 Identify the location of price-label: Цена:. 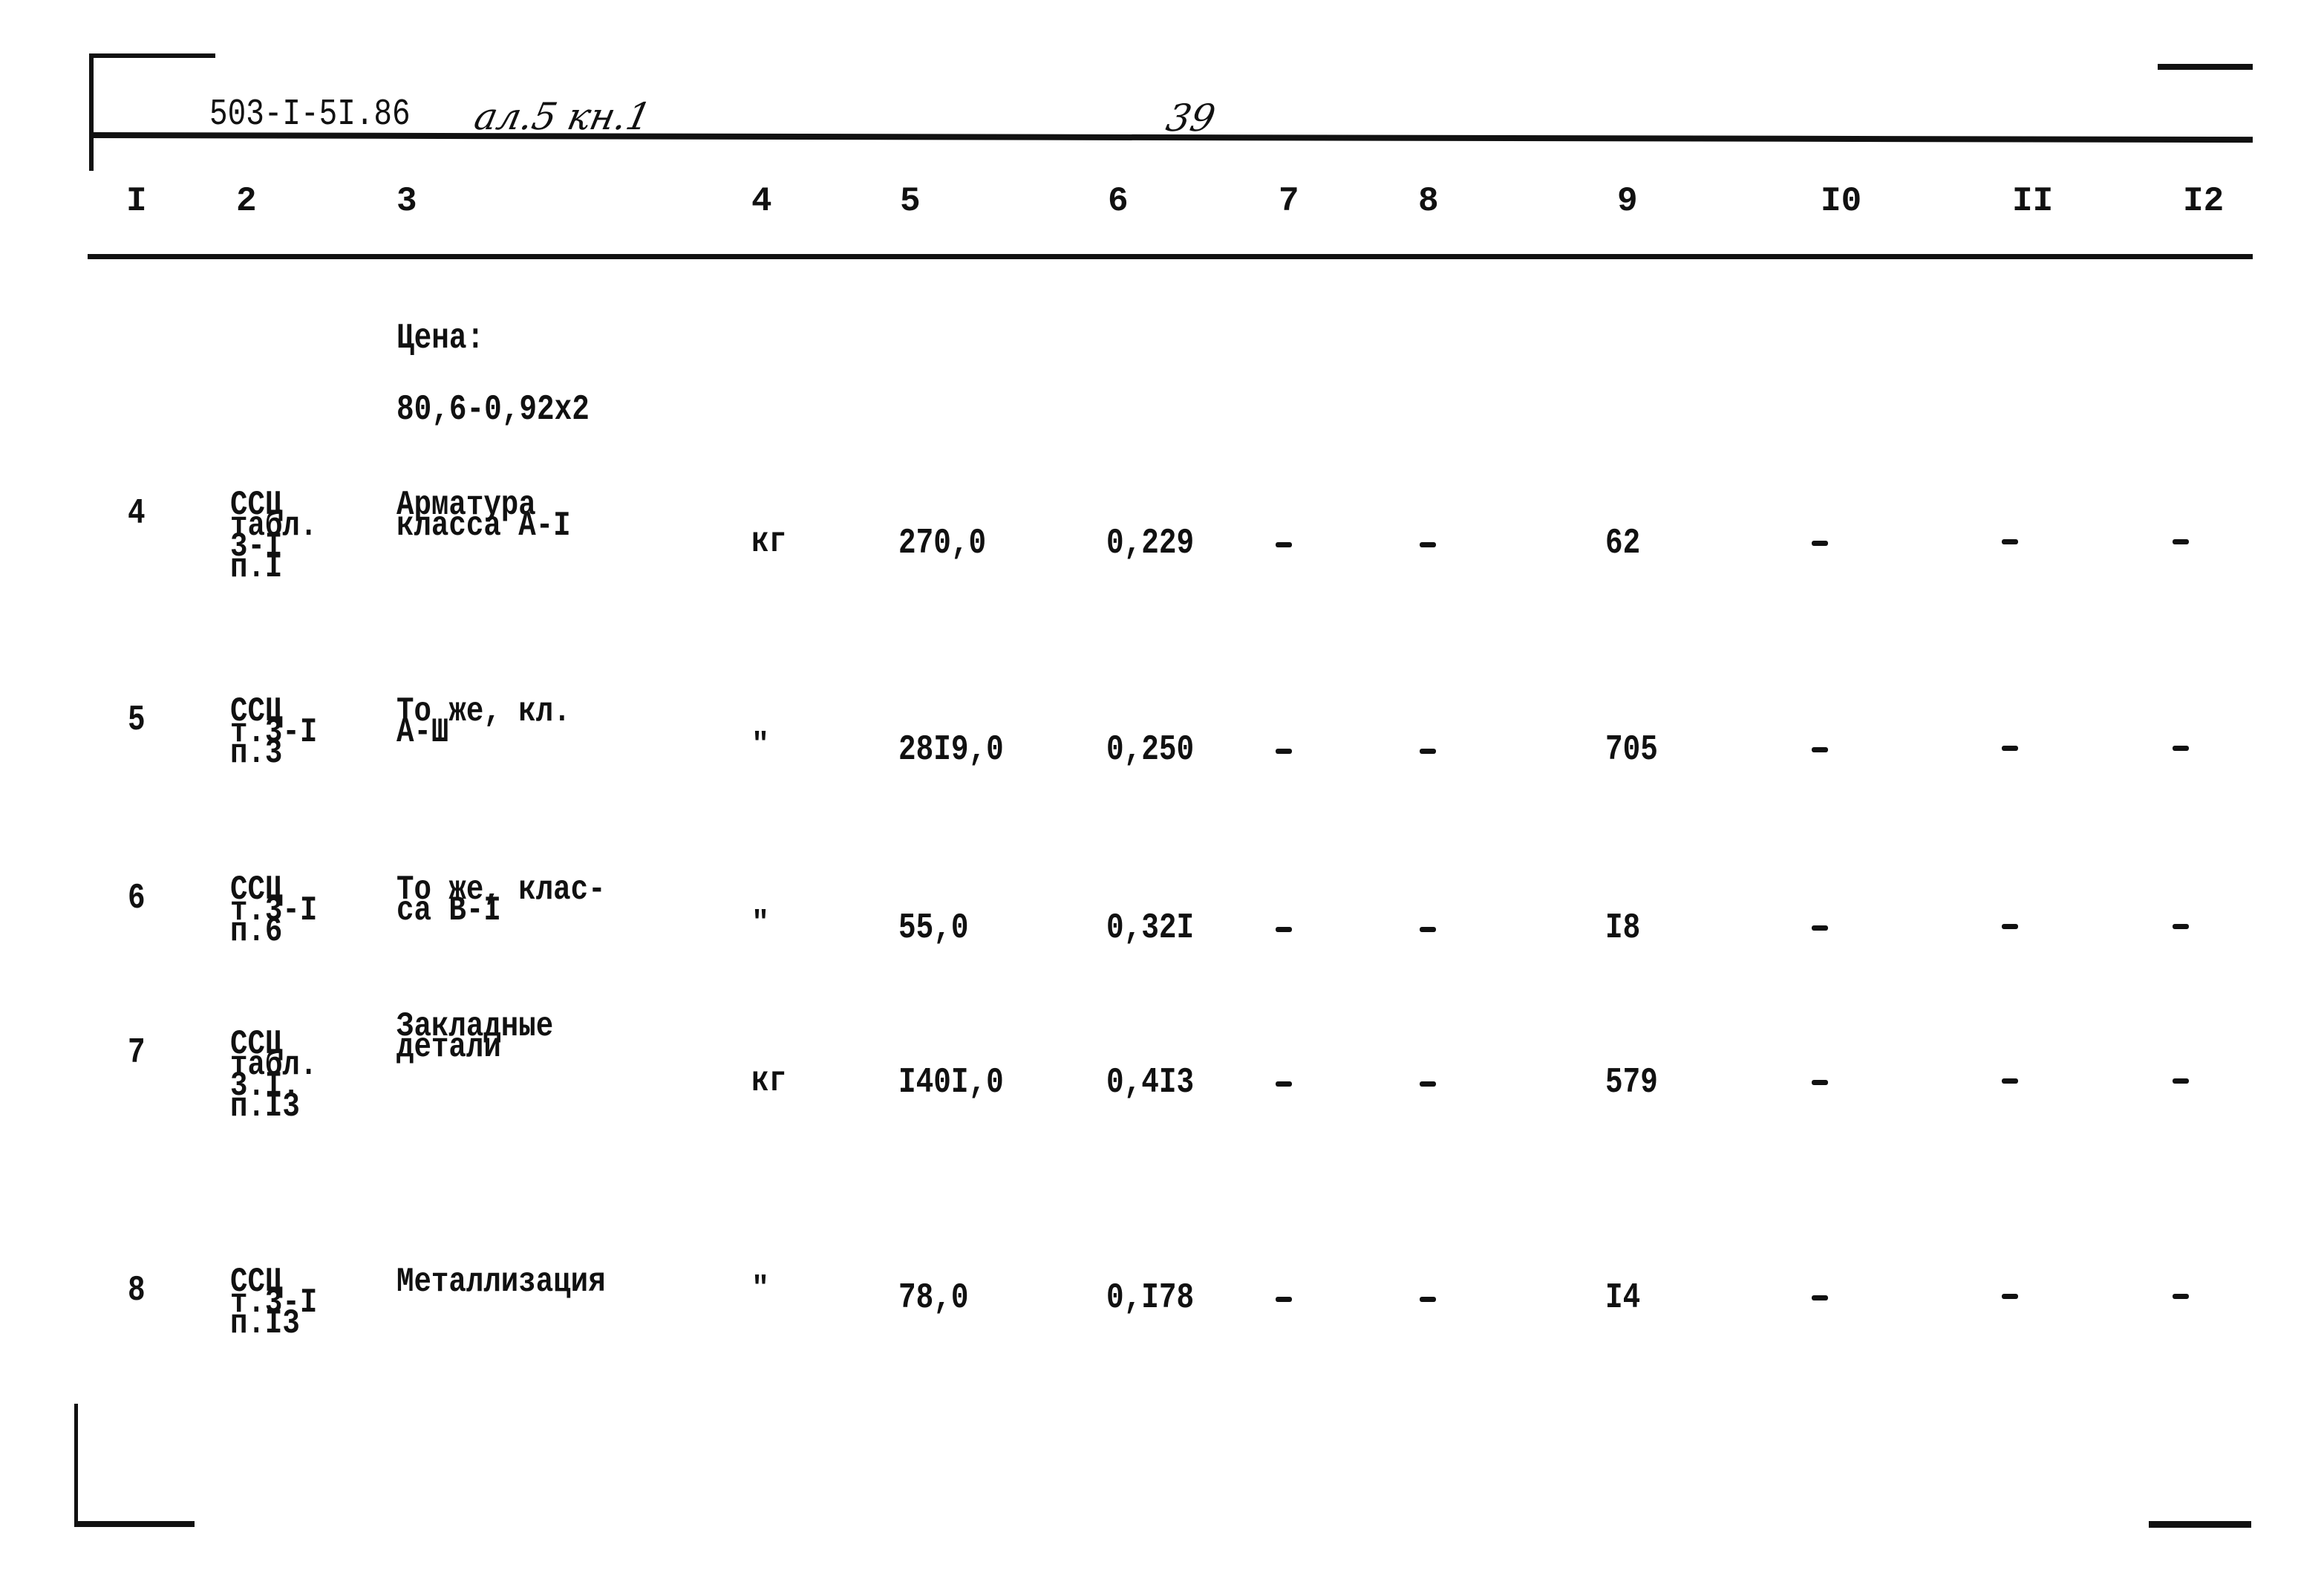
(440, 339).